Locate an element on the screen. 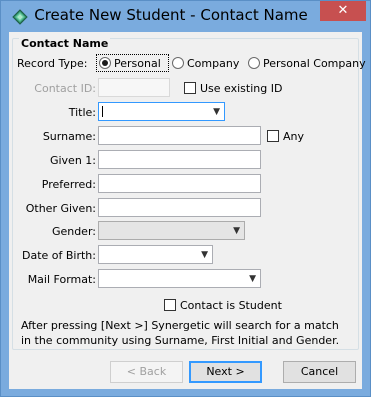 Image resolution: width=371 pixels, height=397 pixels. given1-label: Given 1: is located at coordinates (72, 160).